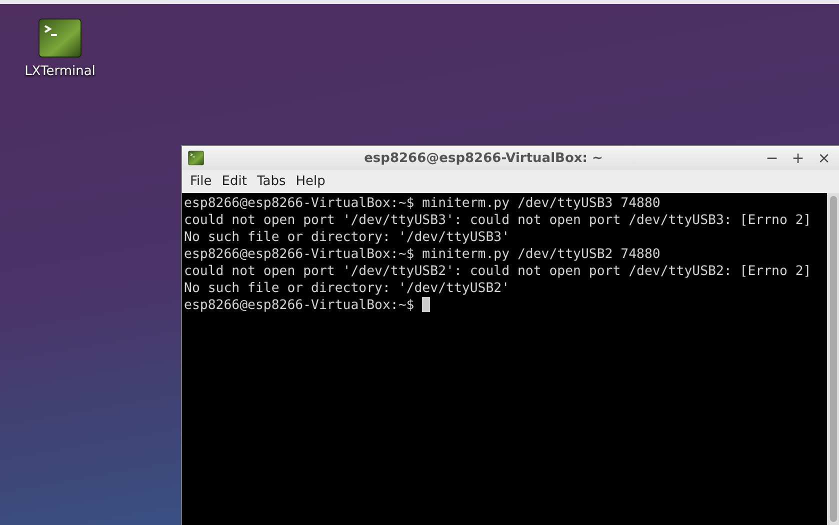 The height and width of the screenshot is (525, 839). What do you see at coordinates (60, 71) in the screenshot?
I see `desktop-icon-label: LXTerminal` at bounding box center [60, 71].